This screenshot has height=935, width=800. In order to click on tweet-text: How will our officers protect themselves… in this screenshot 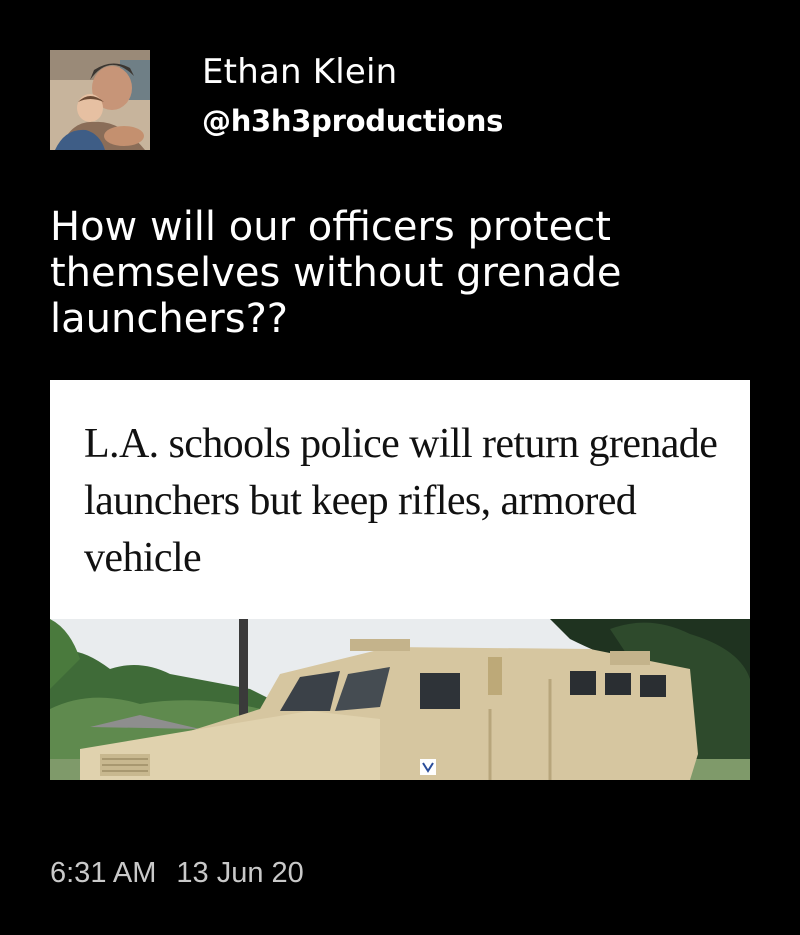, I will do `click(336, 273)`.